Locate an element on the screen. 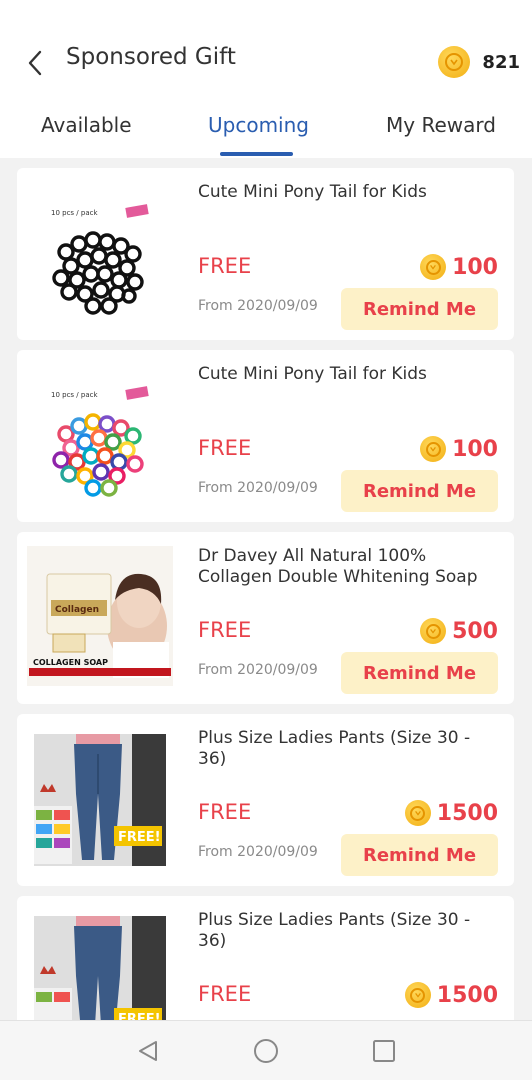 This screenshot has height=1080, width=532. back-triangle-icon is located at coordinates (148, 1051).